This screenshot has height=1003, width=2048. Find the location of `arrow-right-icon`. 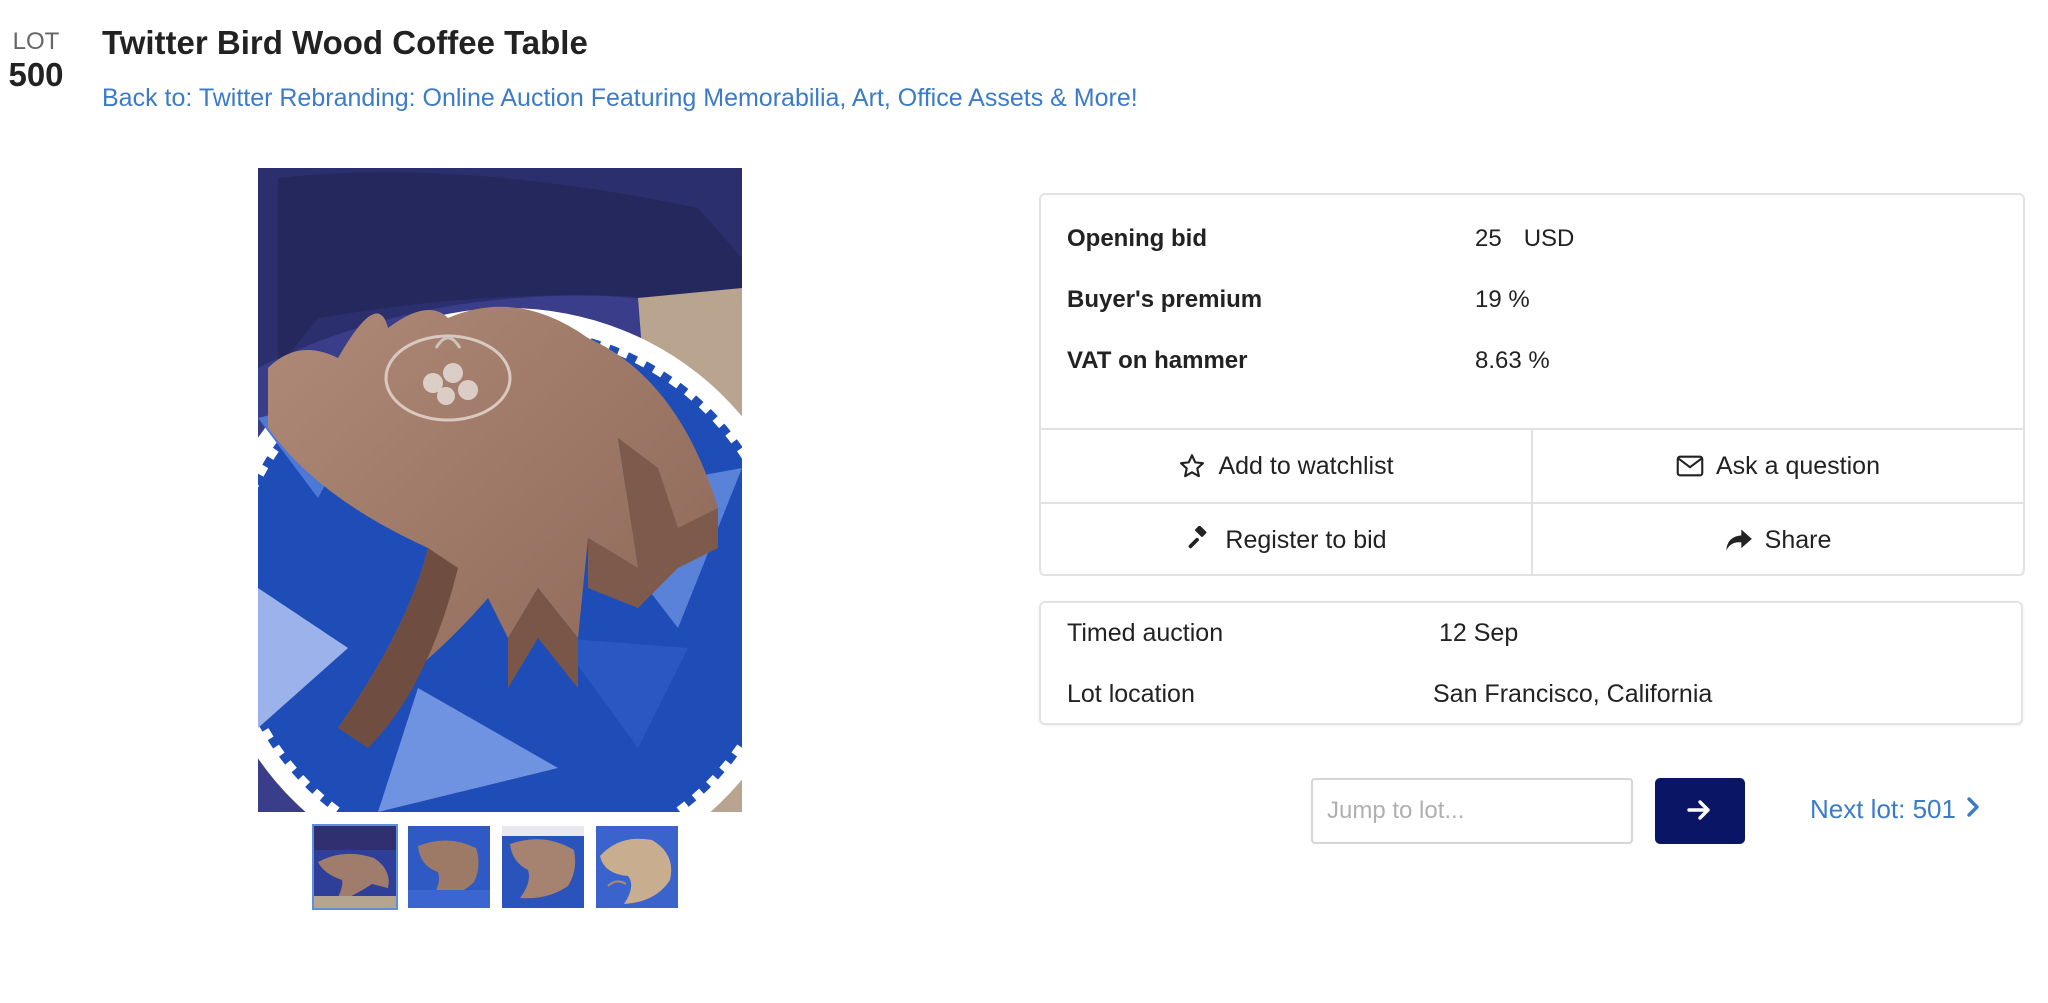

arrow-right-icon is located at coordinates (1700, 811).